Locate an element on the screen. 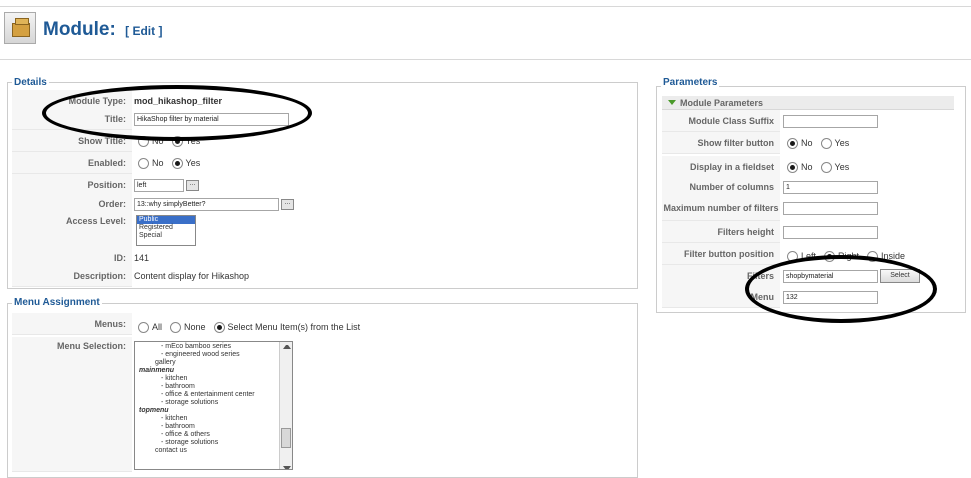 The height and width of the screenshot is (478, 971). row-max-filters: Maximum number of filters is located at coordinates (808, 208).